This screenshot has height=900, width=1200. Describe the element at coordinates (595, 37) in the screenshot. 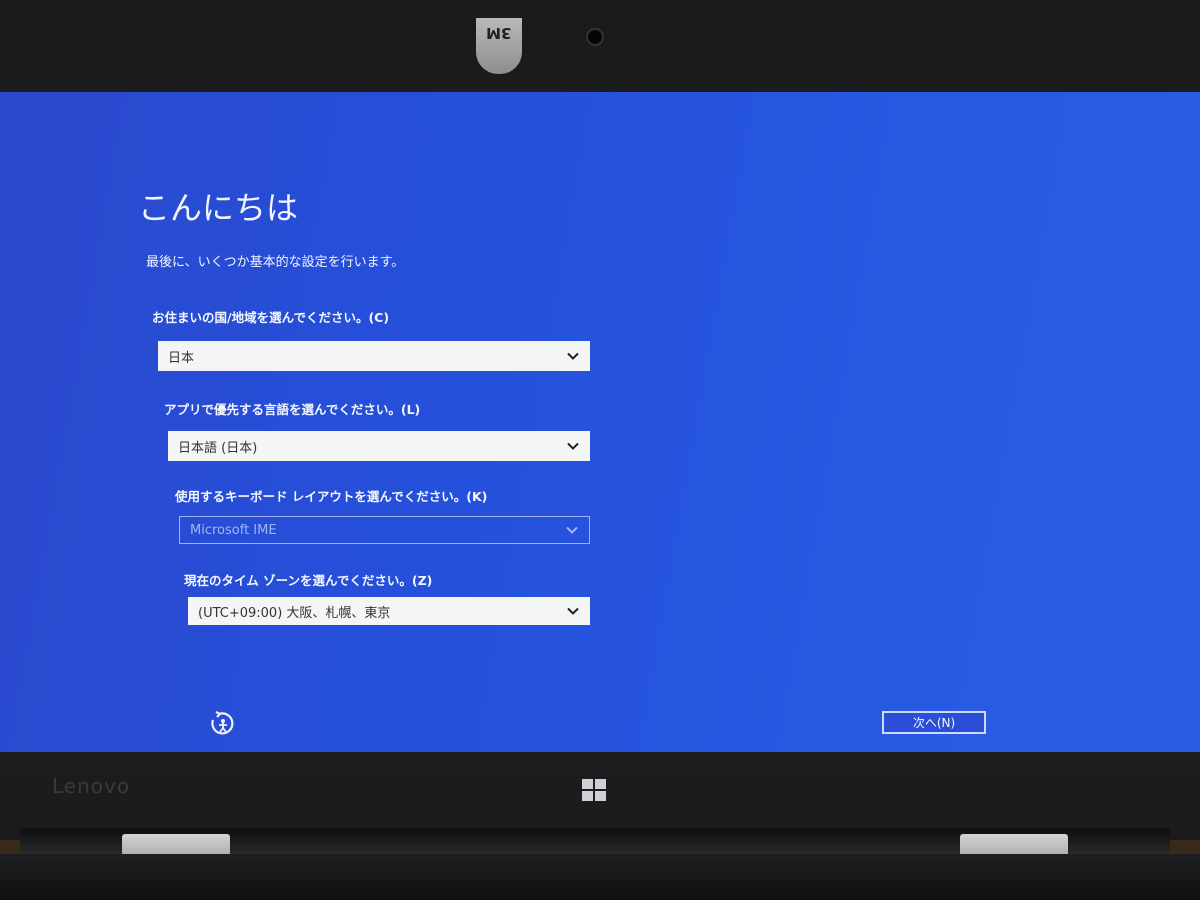

I see `webcam` at that location.